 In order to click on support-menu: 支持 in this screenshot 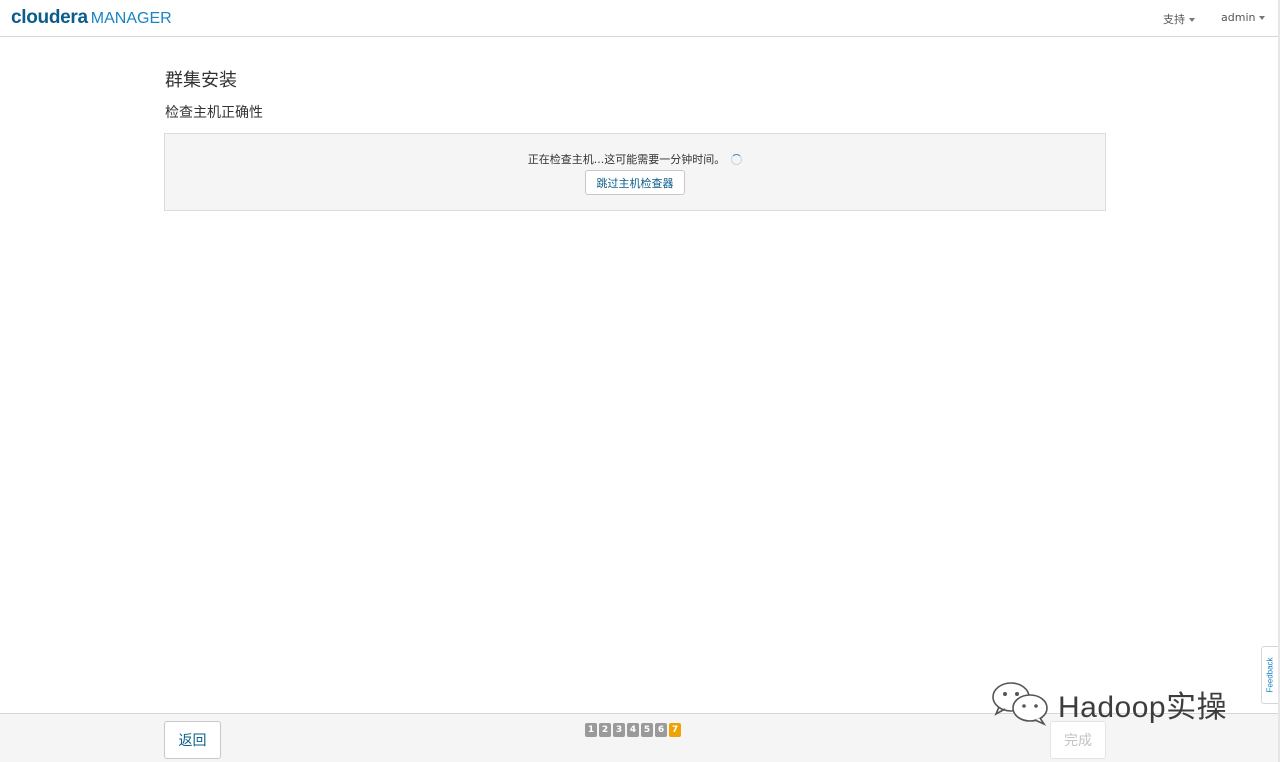, I will do `click(1179, 19)`.